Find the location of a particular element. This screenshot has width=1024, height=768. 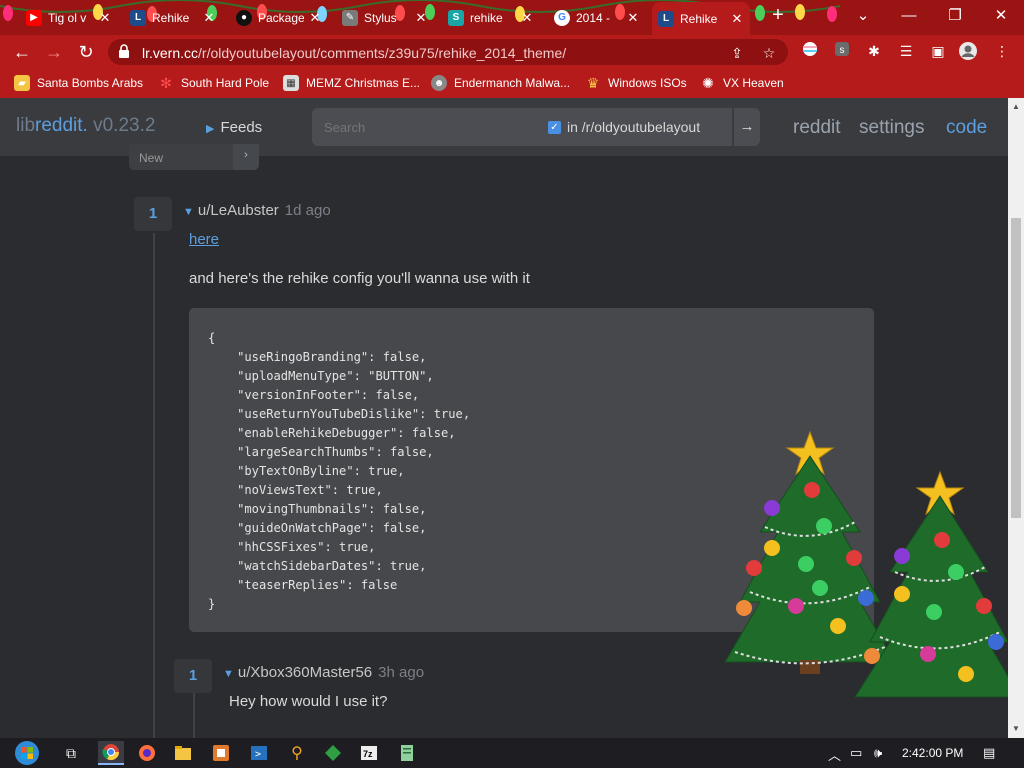

file-explorer-icon is located at coordinates (183, 753).